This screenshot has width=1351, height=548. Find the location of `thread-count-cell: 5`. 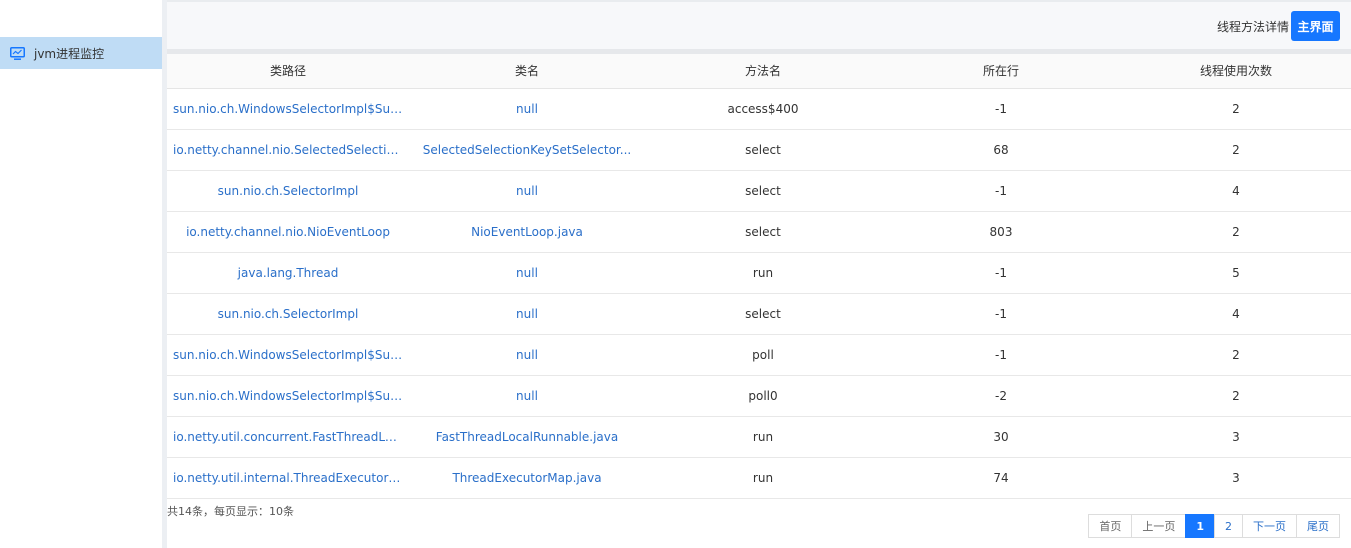

thread-count-cell: 5 is located at coordinates (1236, 273).